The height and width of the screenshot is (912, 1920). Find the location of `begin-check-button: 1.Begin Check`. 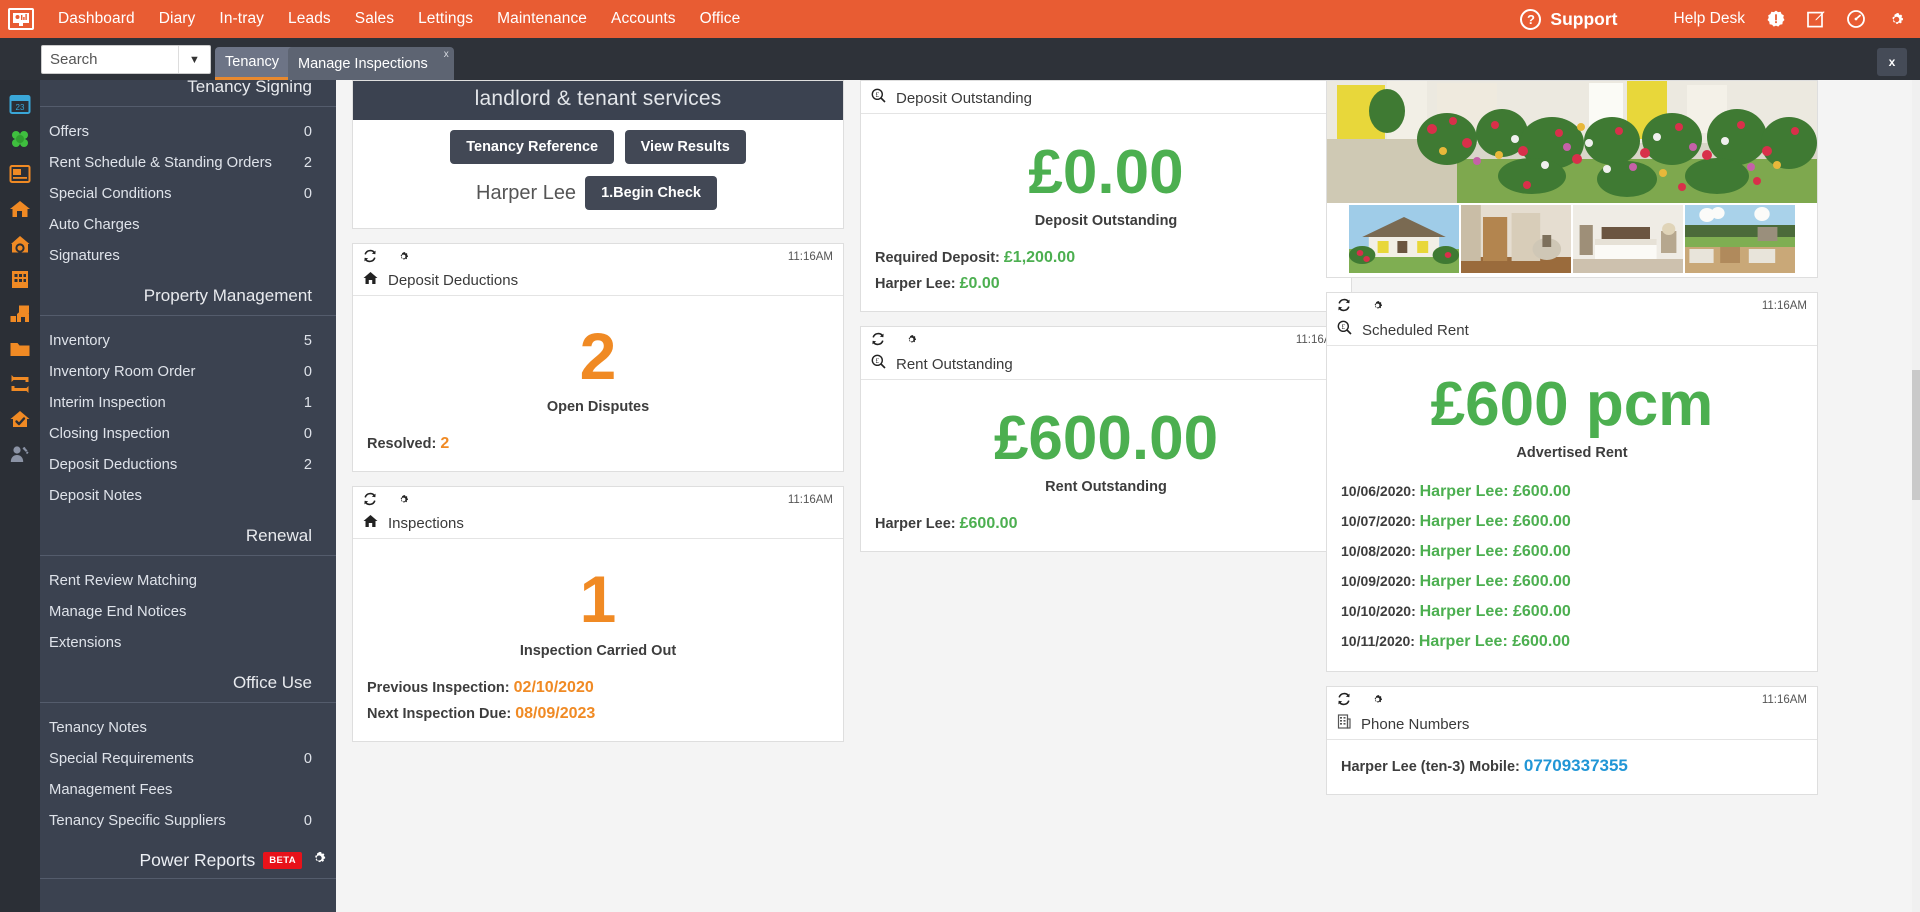

begin-check-button: 1.Begin Check is located at coordinates (651, 193).